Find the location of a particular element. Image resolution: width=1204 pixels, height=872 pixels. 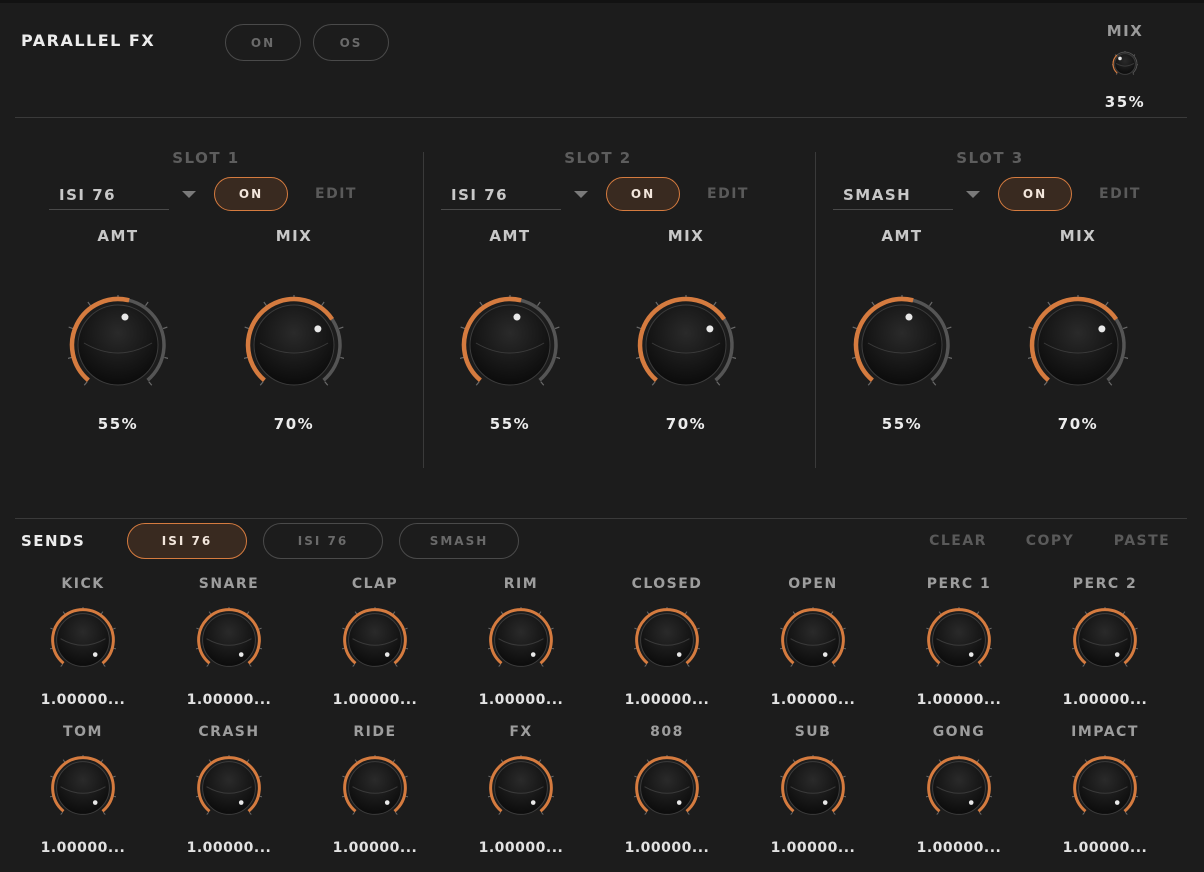

slot-1-mix-label: MIX is located at coordinates (294, 236).